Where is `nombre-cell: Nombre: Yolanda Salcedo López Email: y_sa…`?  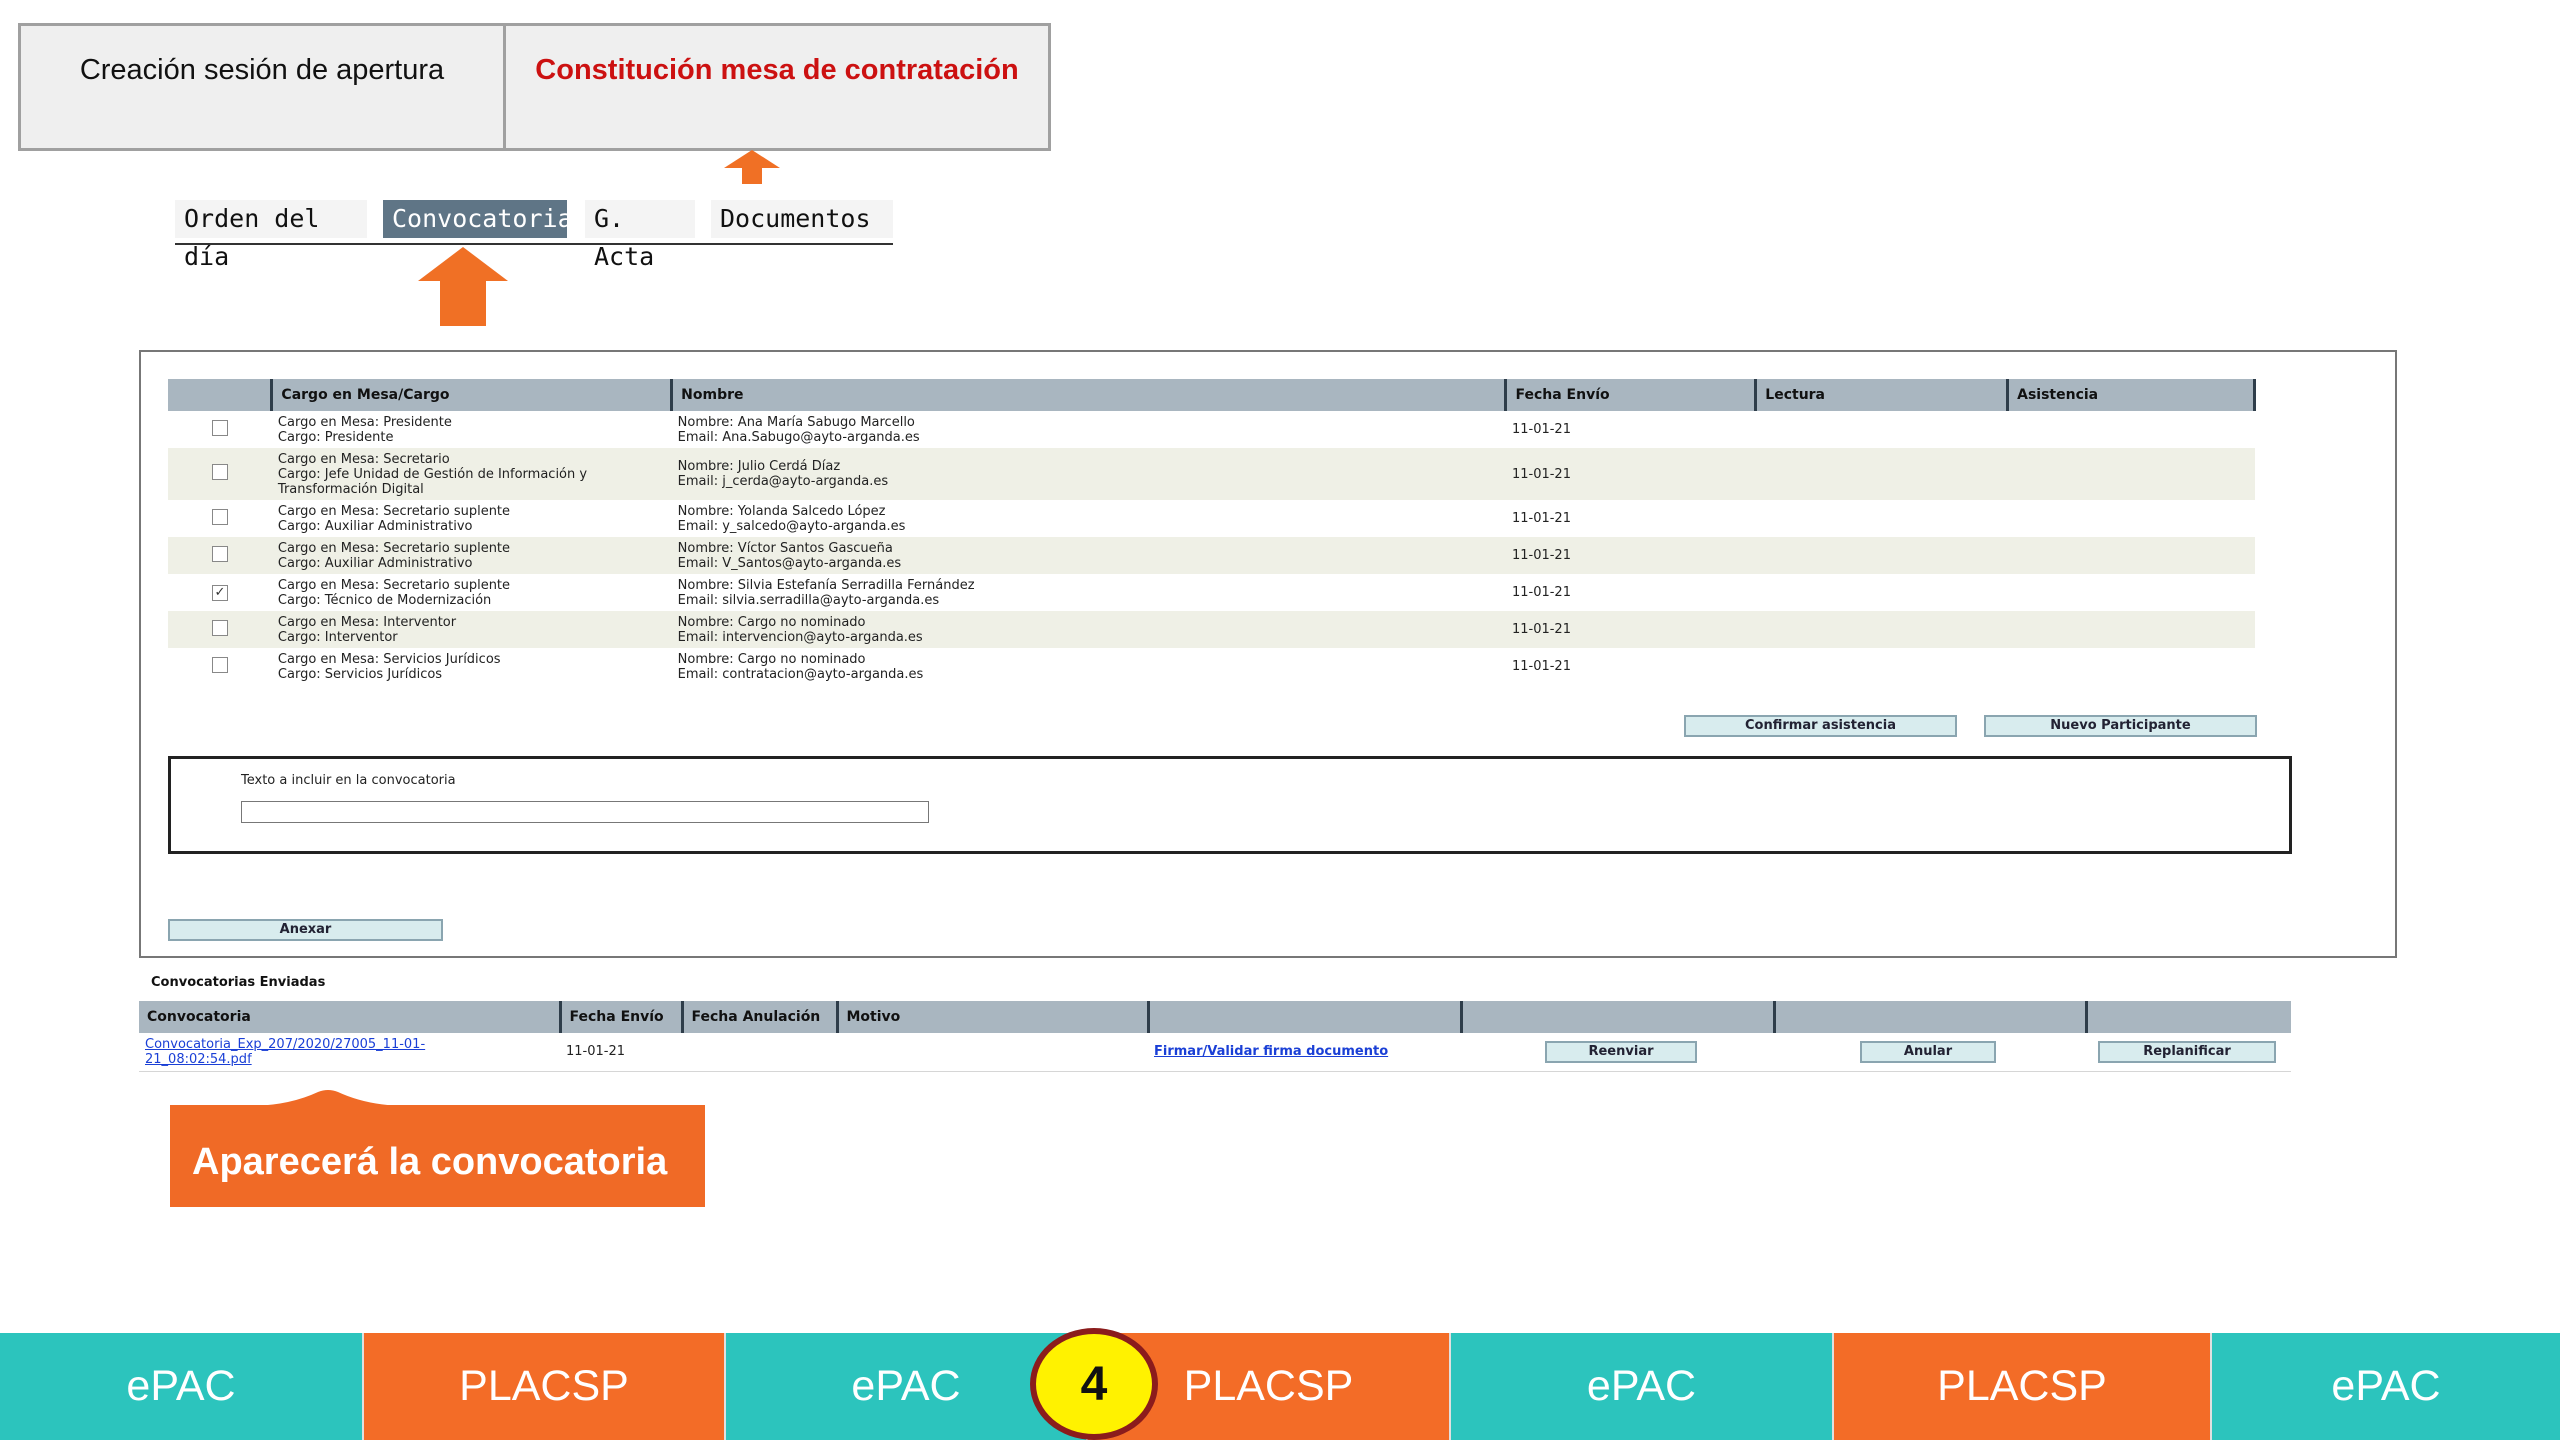 nombre-cell: Nombre: Yolanda Salcedo López Email: y_sa… is located at coordinates (1089, 518).